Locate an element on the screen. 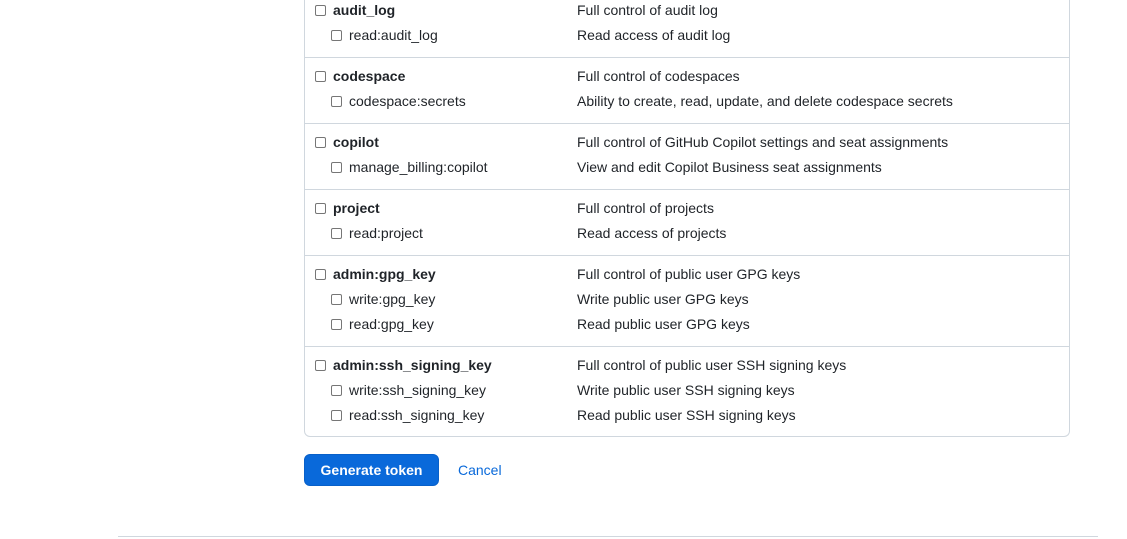  scope-name: write:gpg_key is located at coordinates (392, 299).